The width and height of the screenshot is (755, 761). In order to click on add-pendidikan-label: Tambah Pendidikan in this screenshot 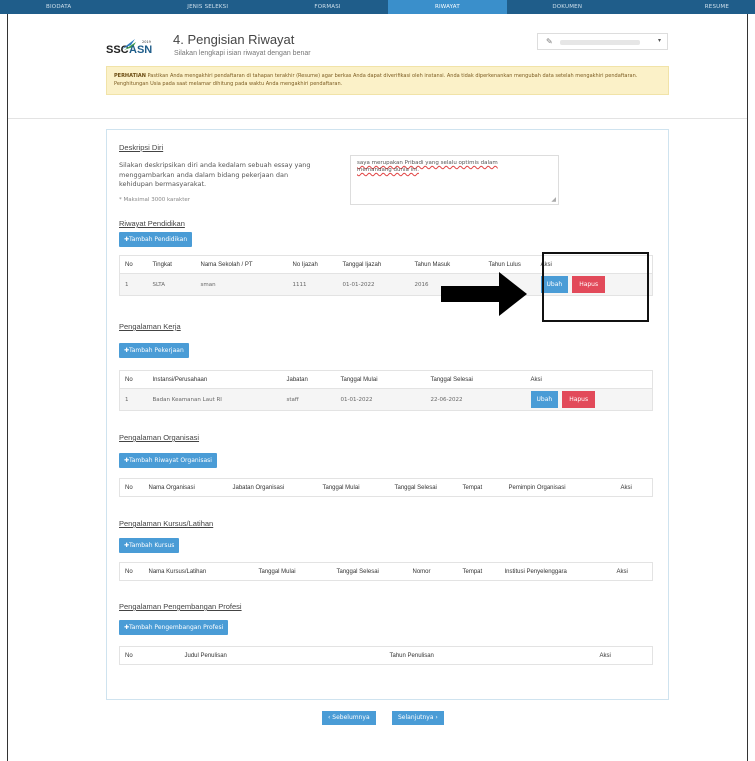, I will do `click(158, 239)`.